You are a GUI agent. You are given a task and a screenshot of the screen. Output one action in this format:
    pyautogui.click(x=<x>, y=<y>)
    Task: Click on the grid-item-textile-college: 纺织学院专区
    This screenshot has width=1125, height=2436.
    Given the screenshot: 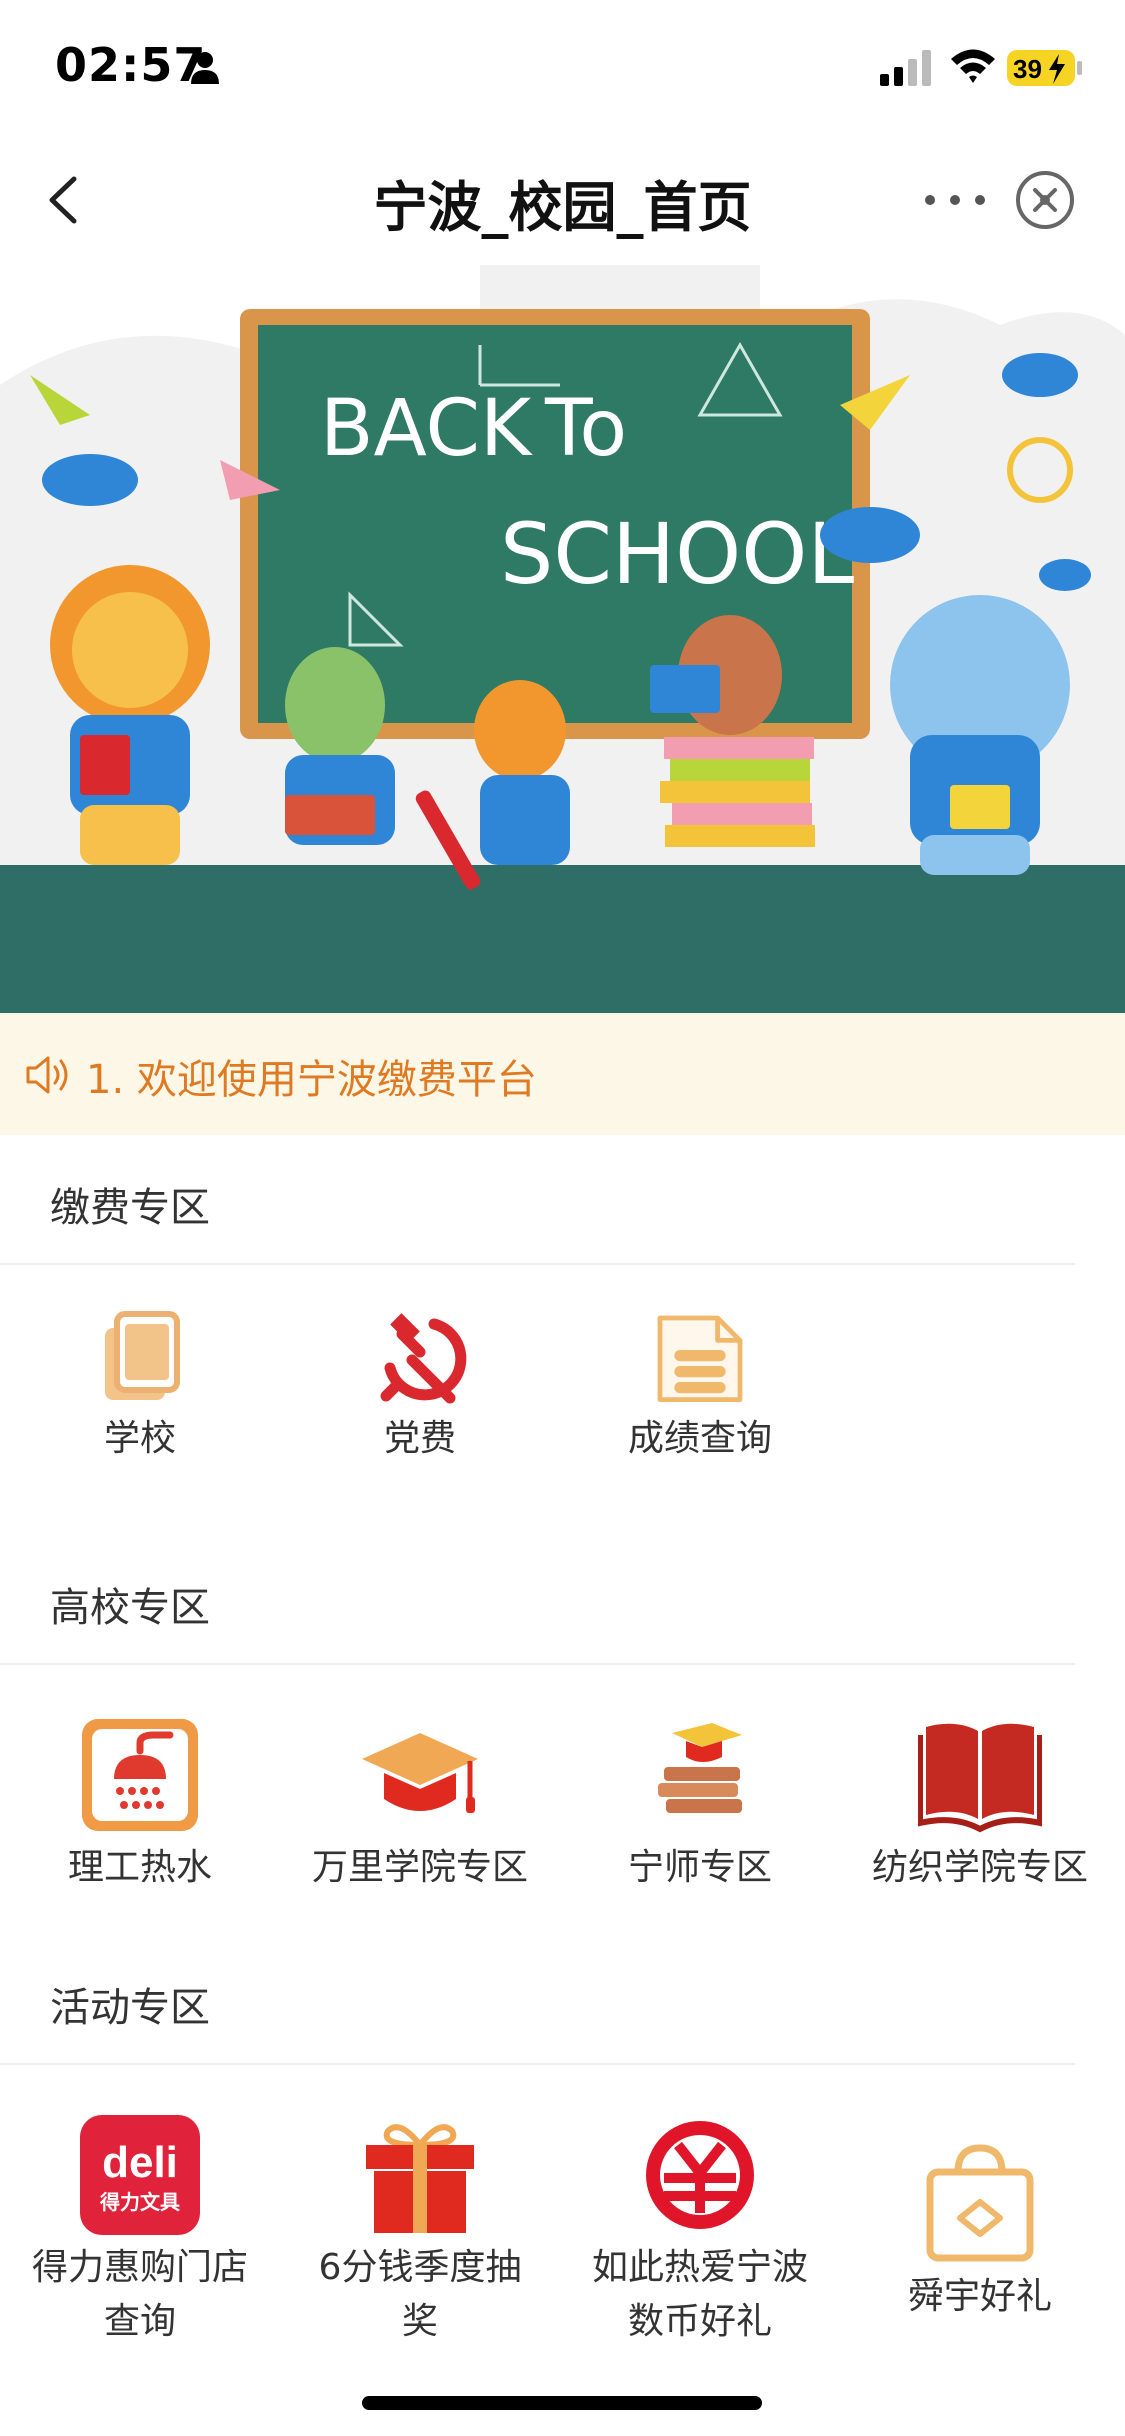 What is the action you would take?
    pyautogui.click(x=980, y=1805)
    